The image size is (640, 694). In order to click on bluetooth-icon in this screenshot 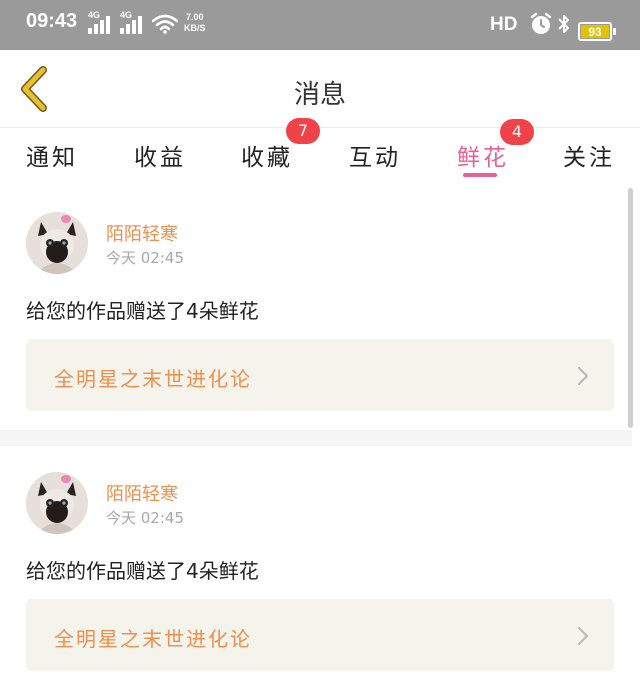, I will do `click(563, 24)`.